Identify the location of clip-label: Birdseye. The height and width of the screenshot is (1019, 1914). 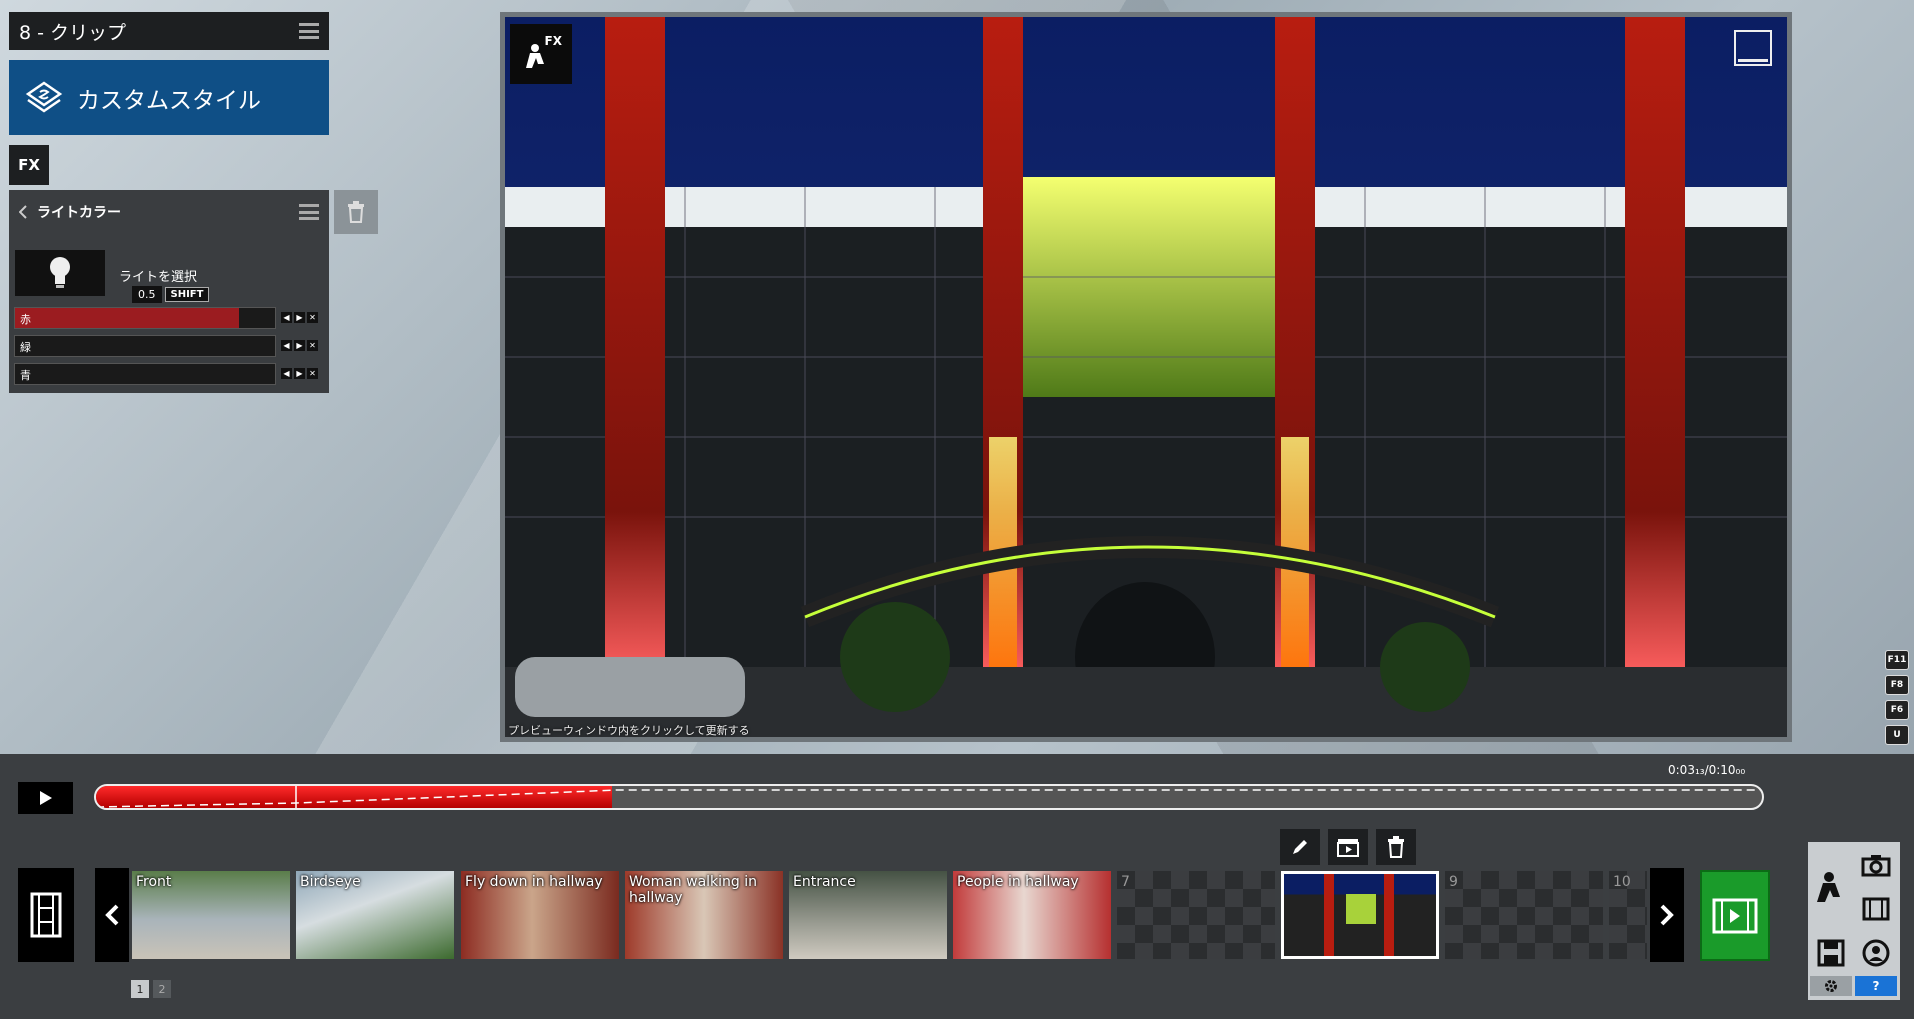
(330, 882).